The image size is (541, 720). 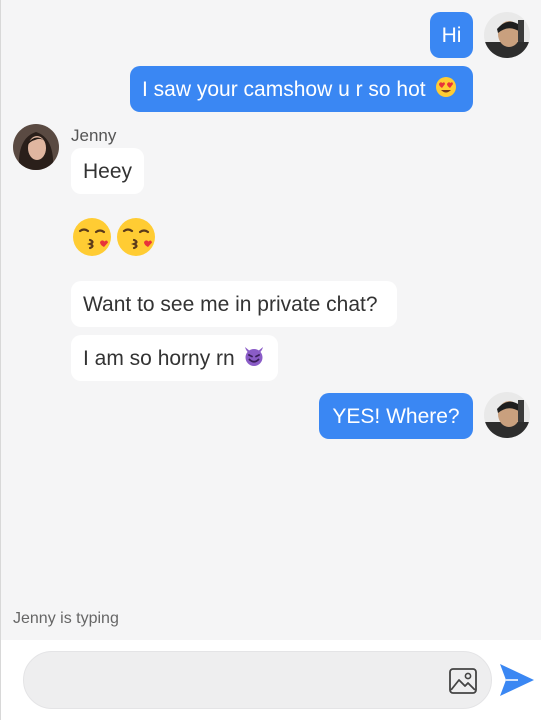 What do you see at coordinates (116, 238) in the screenshot?
I see `emoji-message` at bounding box center [116, 238].